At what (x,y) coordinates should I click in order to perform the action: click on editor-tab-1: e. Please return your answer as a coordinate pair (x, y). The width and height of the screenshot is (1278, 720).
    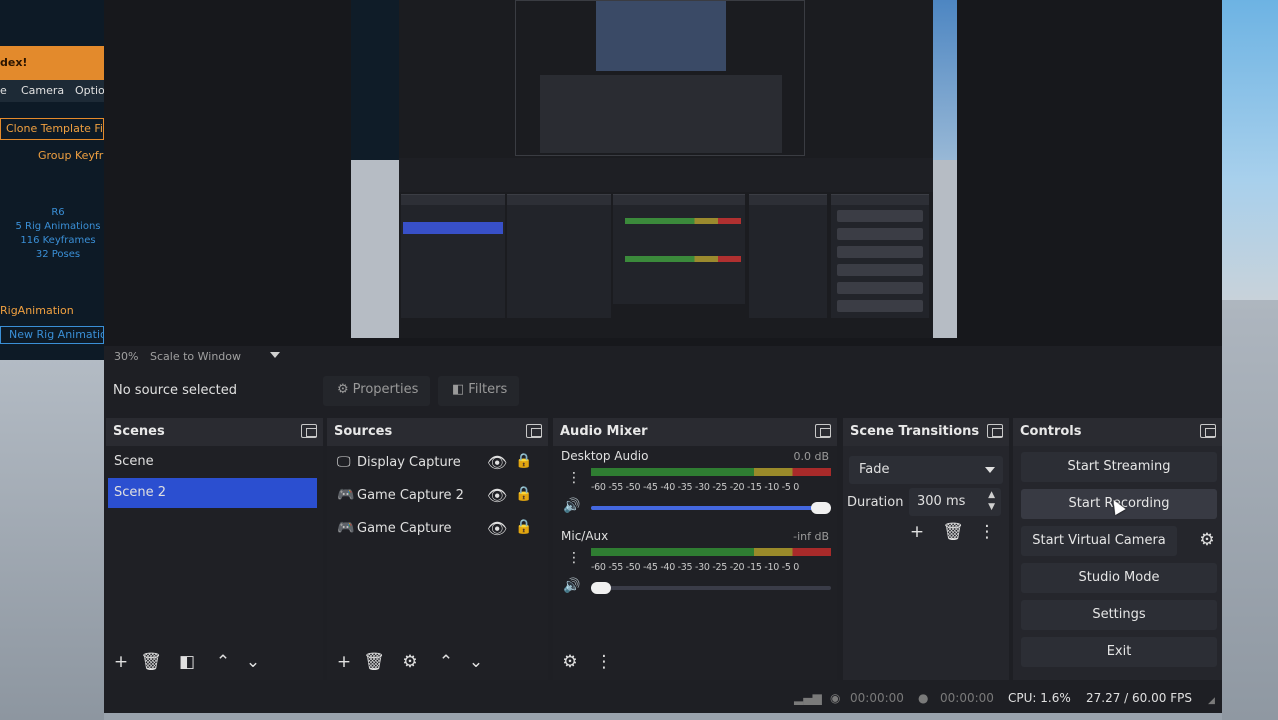
    Looking at the image, I should click on (3, 90).